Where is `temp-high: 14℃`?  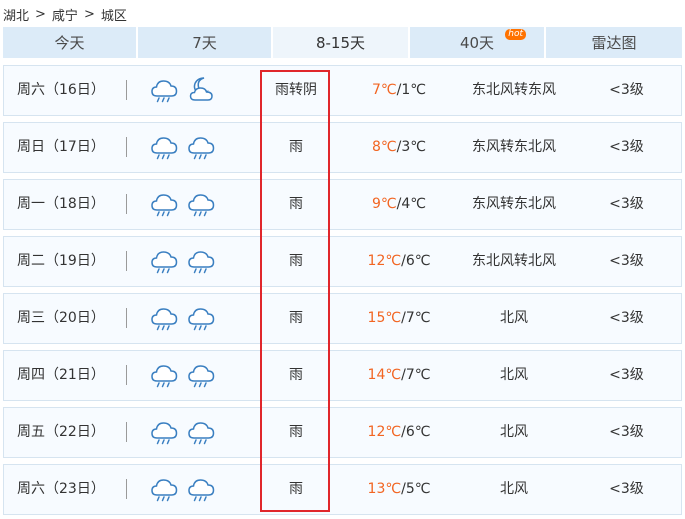 temp-high: 14℃ is located at coordinates (384, 375).